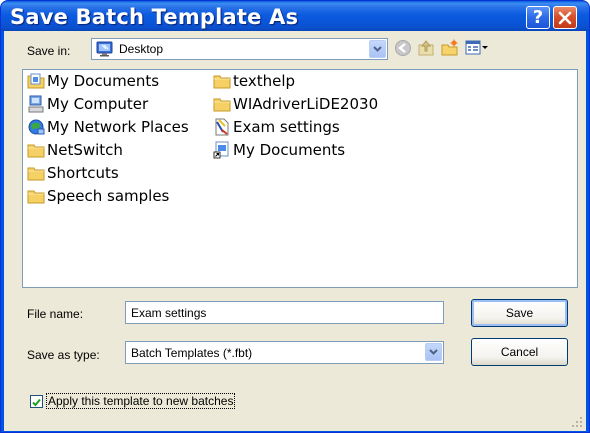 The width and height of the screenshot is (590, 433). What do you see at coordinates (141, 49) in the screenshot?
I see `save-in-value: Desktop` at bounding box center [141, 49].